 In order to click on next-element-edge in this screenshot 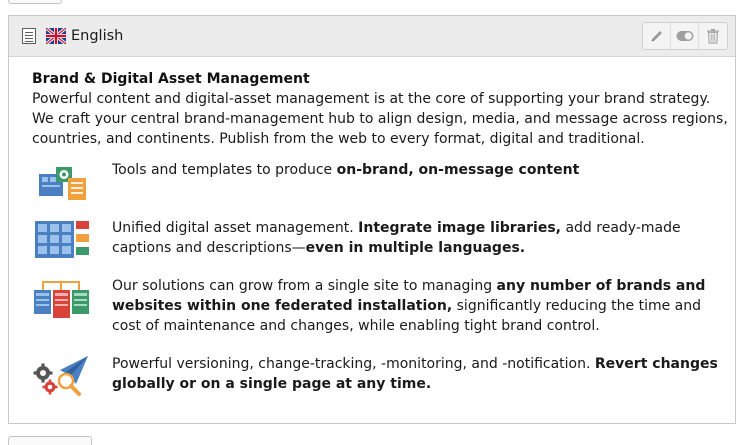, I will do `click(50, 440)`.